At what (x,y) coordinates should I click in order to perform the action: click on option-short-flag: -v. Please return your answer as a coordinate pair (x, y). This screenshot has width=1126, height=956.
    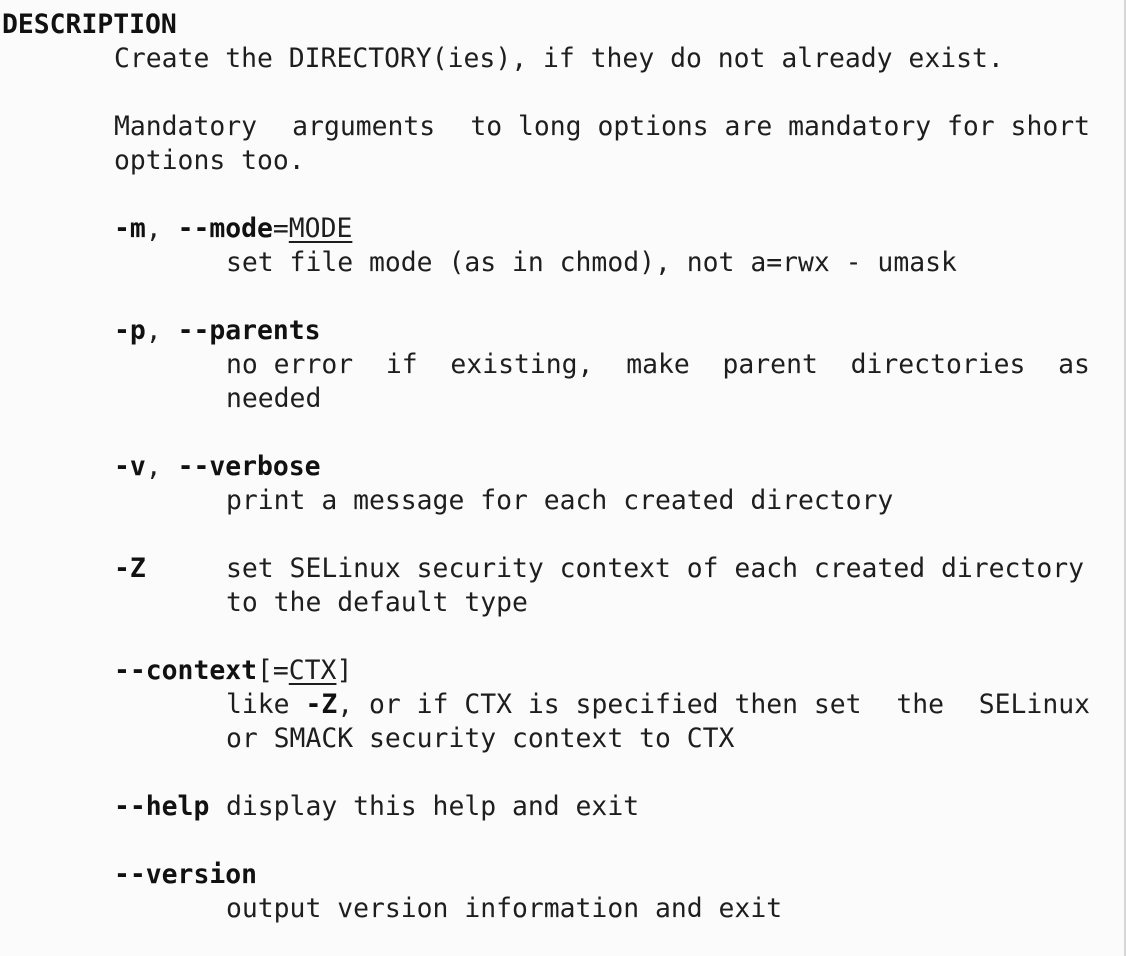
    Looking at the image, I should click on (130, 466).